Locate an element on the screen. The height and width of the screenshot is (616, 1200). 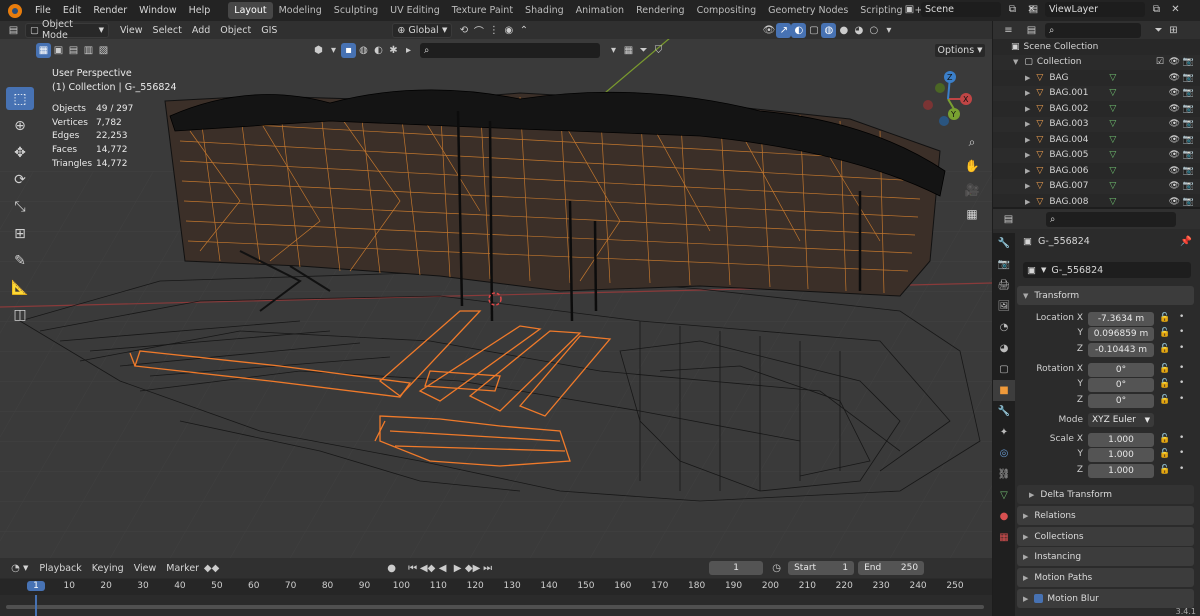
scene-selector: Scene is located at coordinates (961, 9).